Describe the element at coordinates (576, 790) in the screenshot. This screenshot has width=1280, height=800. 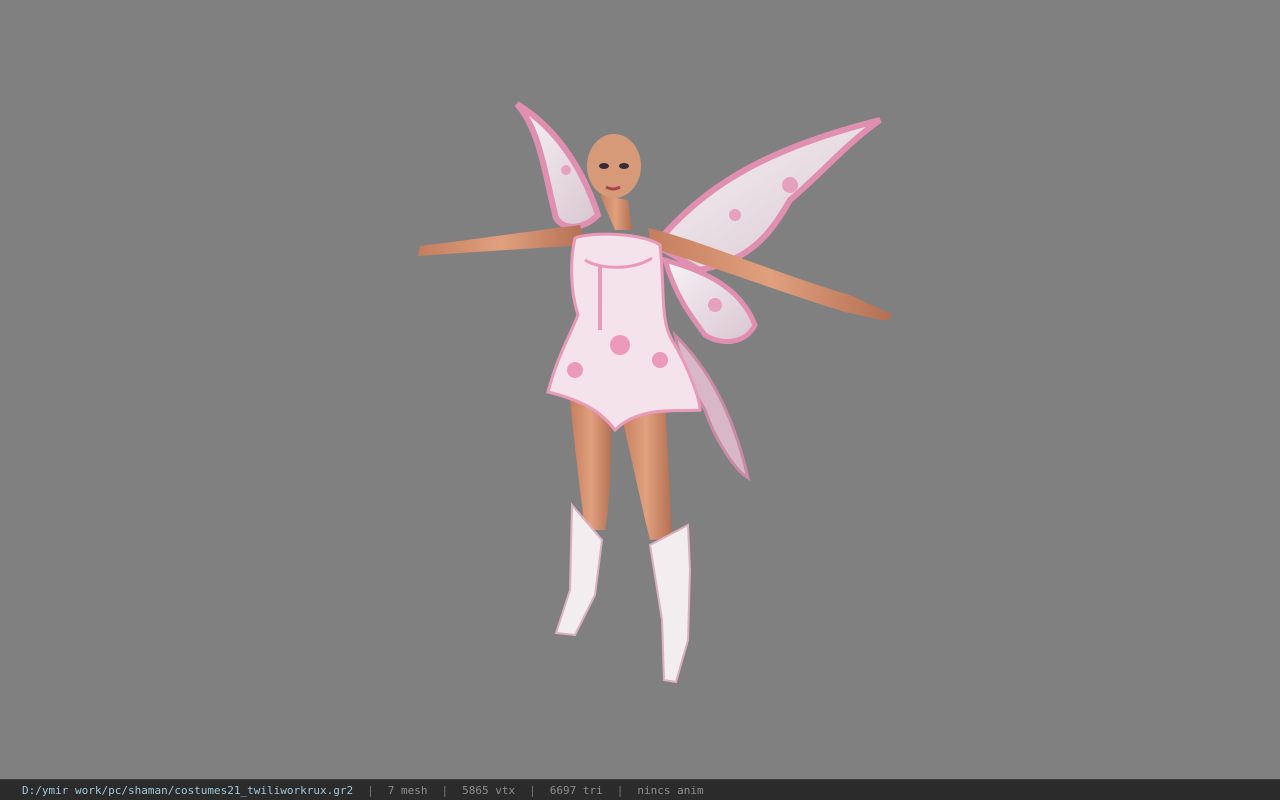
I see `triangle-count-label: 6697 tri` at that location.